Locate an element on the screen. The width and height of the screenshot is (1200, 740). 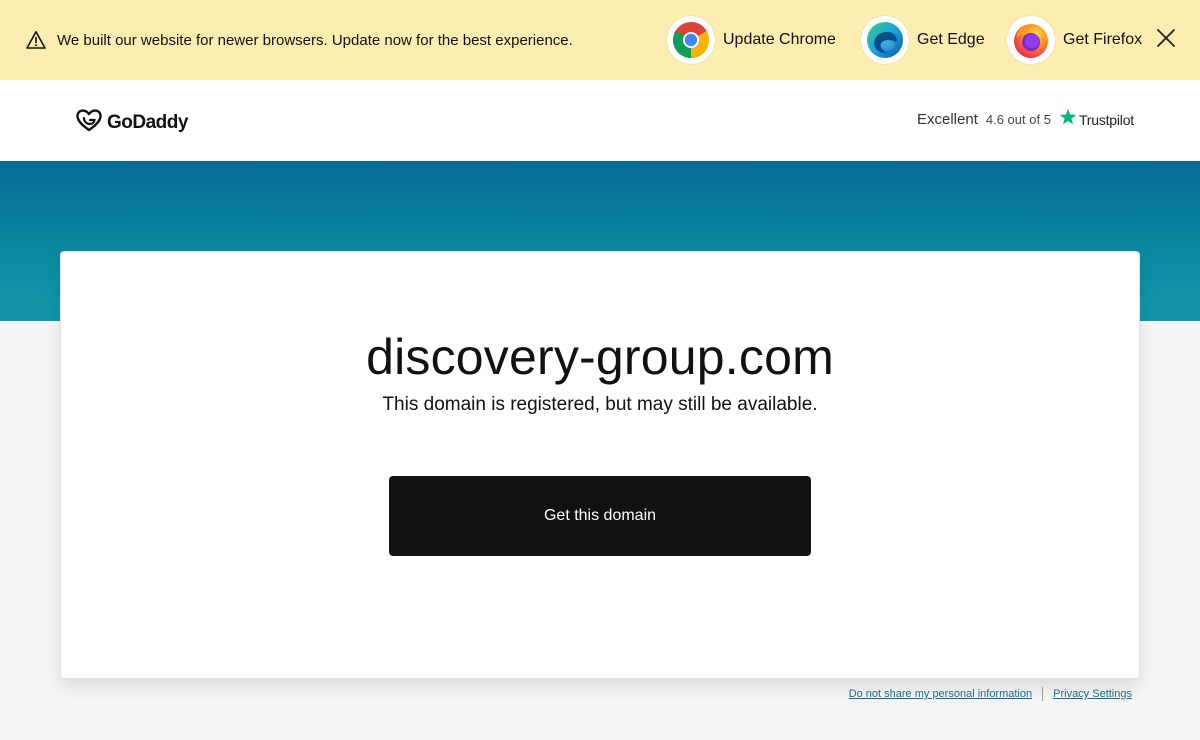
trustpilot-rating: Excellent 4.6 out of 5 Trustpilot is located at coordinates (1025, 119).